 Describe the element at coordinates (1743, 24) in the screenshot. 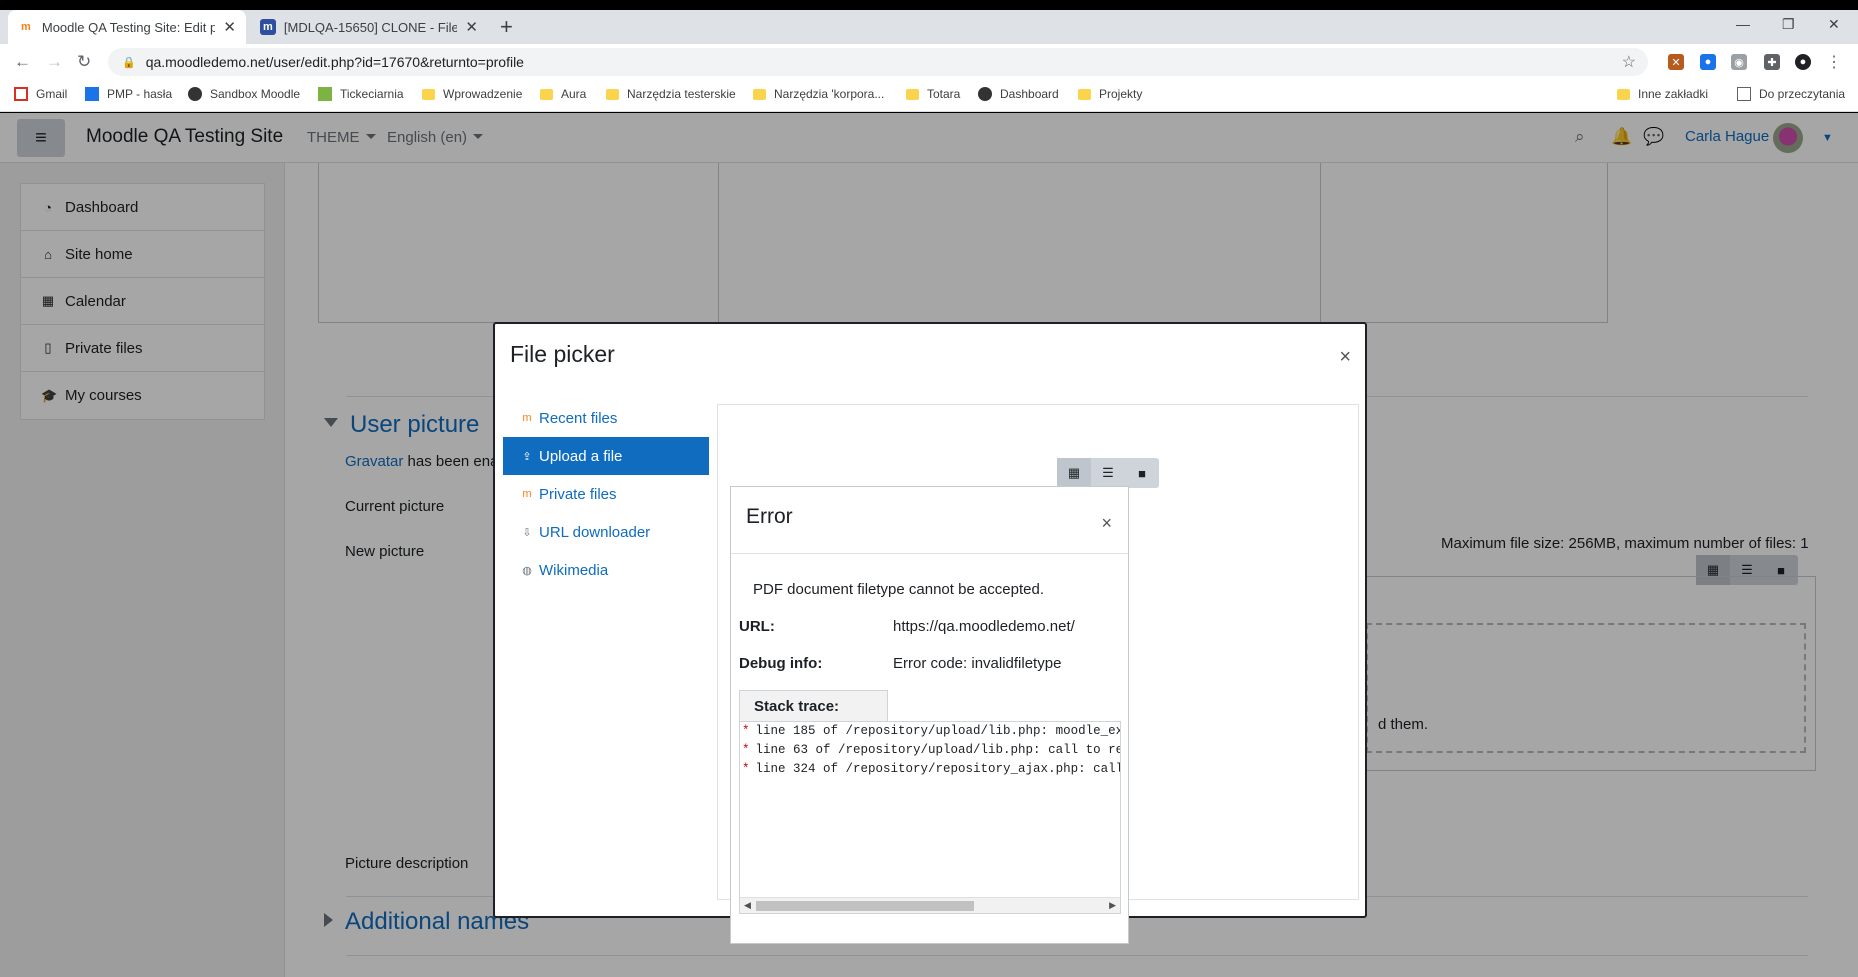

I see `minimize-icon: —` at that location.